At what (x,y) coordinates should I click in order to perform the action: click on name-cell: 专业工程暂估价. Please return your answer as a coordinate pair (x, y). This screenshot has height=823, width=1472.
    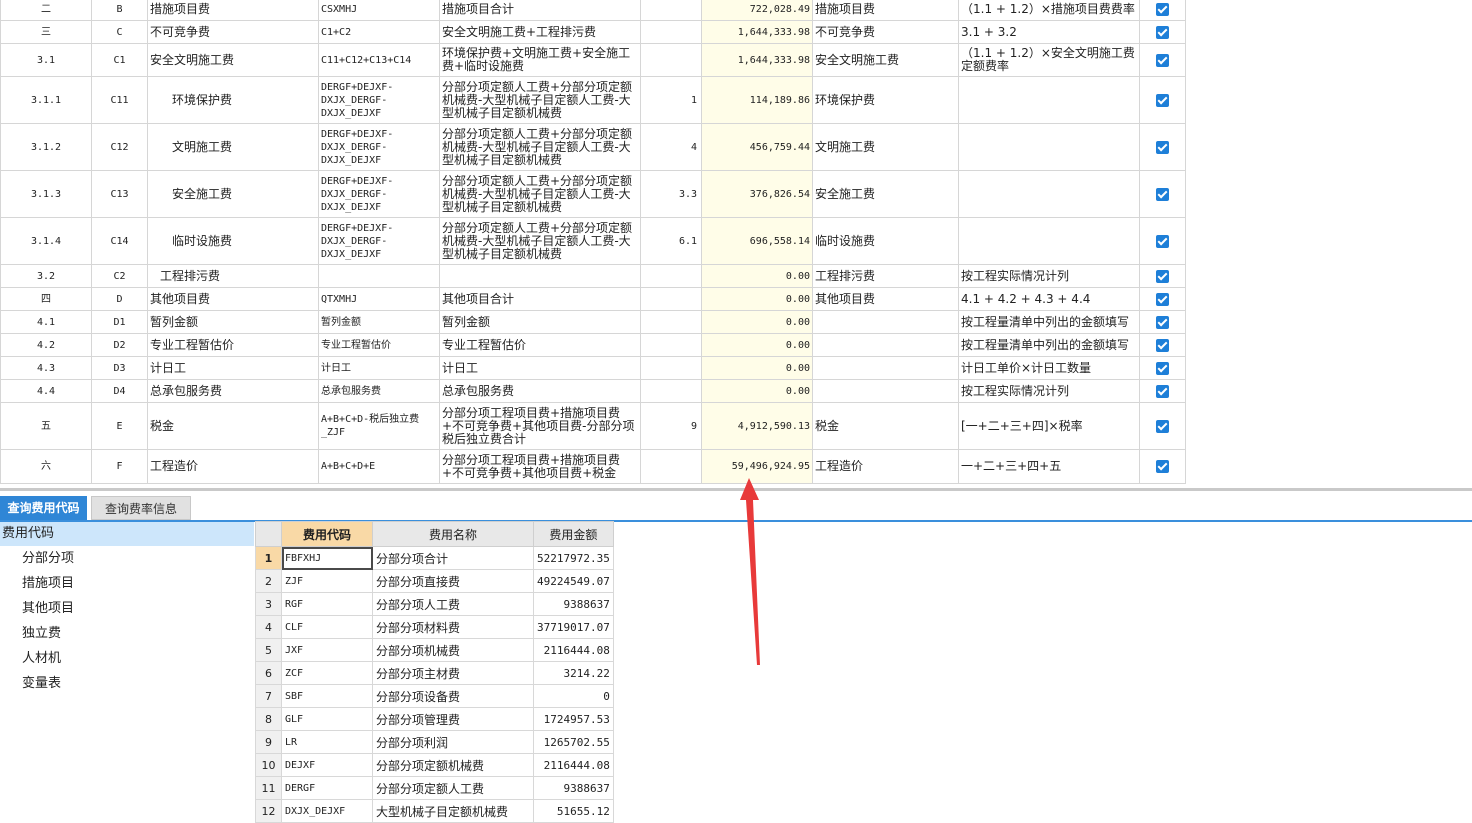
    Looking at the image, I should click on (233, 345).